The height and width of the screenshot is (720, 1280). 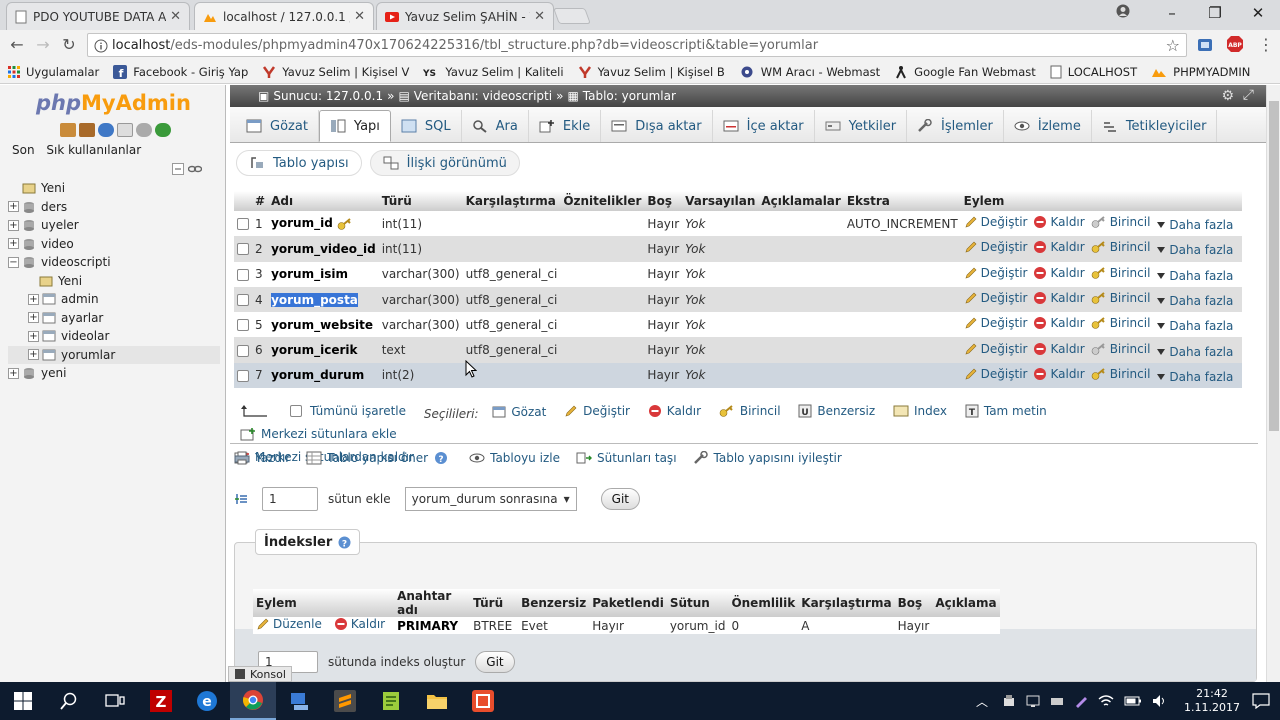 I want to click on index-edit-link: Düzenle, so click(x=289, y=624).